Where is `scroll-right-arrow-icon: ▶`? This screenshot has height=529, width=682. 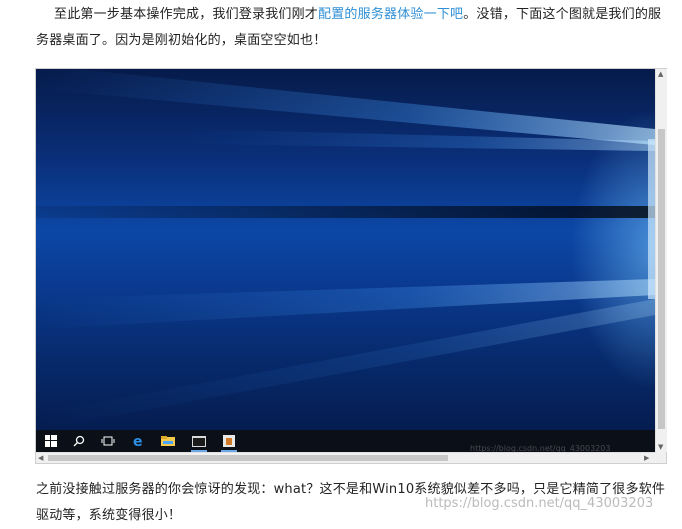 scroll-right-arrow-icon: ▶ is located at coordinates (646, 458).